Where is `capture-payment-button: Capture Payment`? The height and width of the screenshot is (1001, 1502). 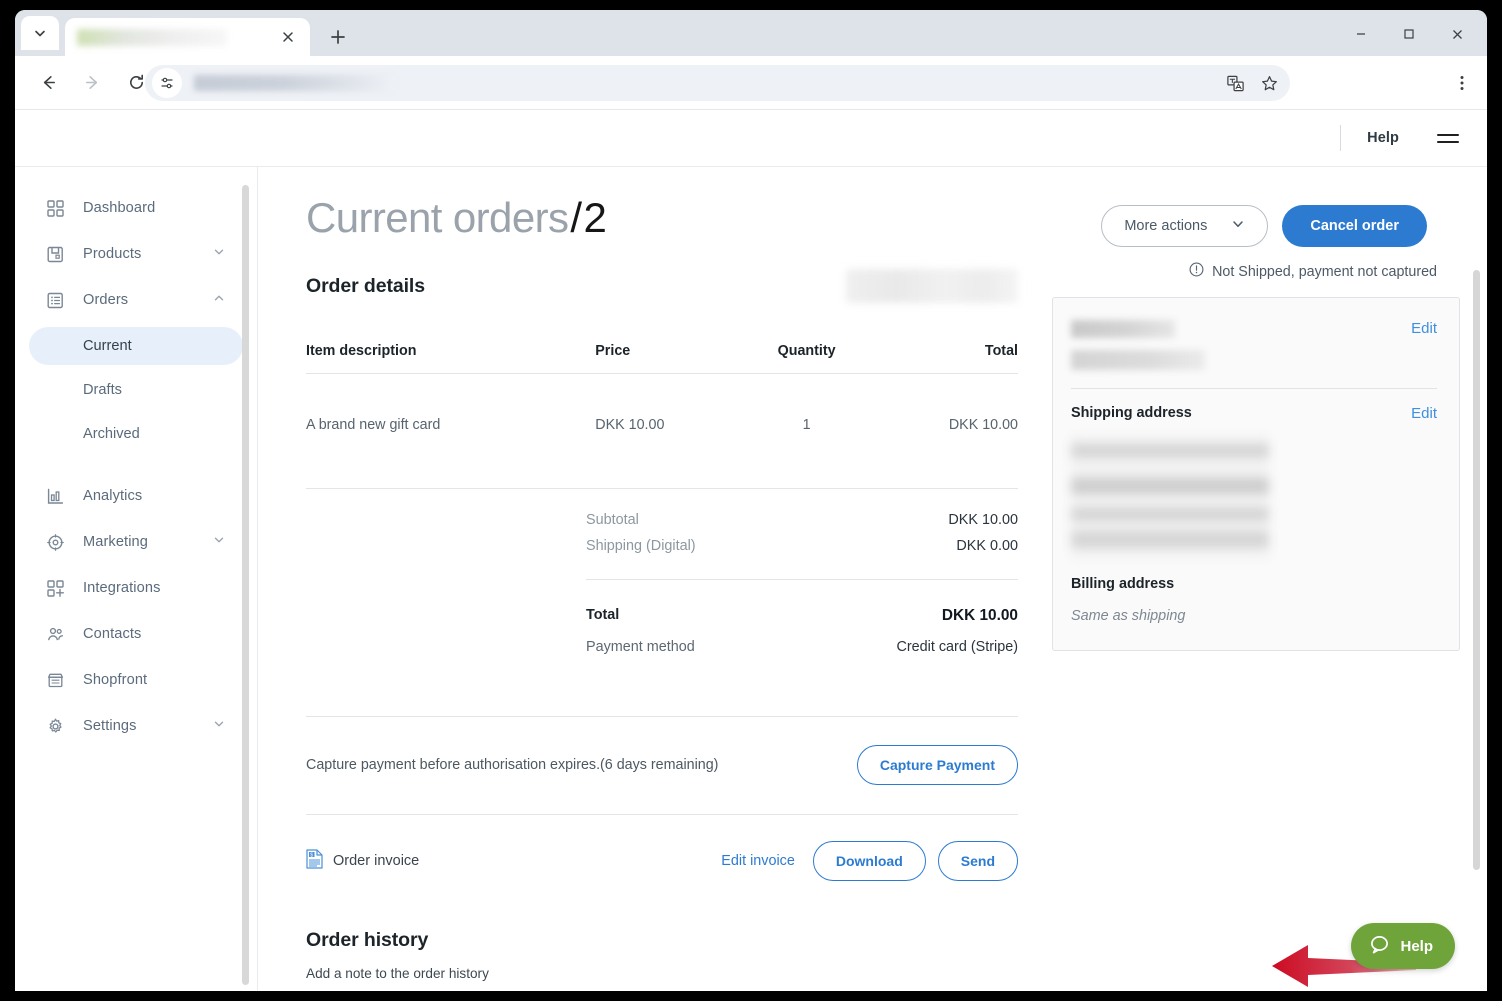 capture-payment-button: Capture Payment is located at coordinates (937, 765).